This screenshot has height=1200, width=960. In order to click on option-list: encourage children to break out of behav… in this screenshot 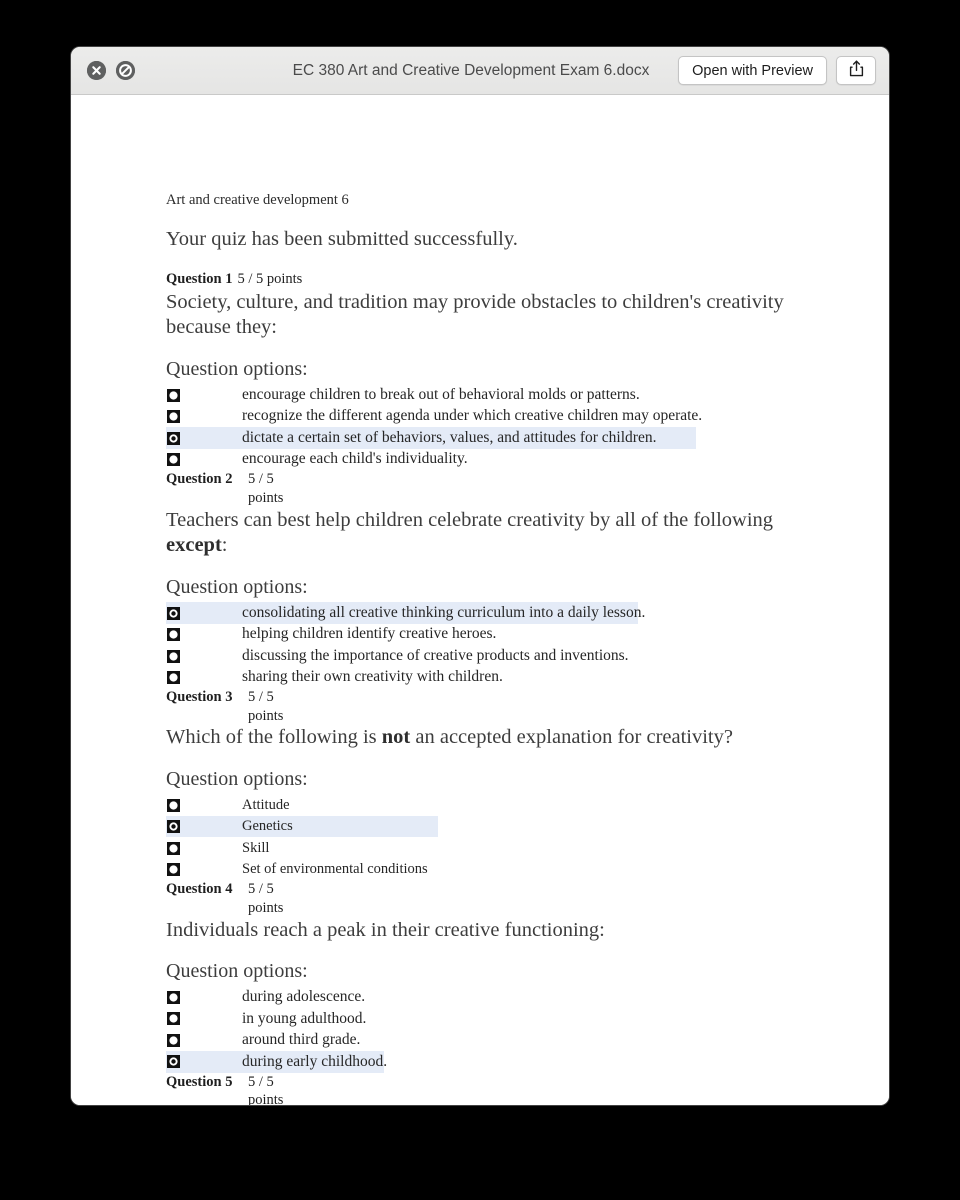, I will do `click(486, 427)`.